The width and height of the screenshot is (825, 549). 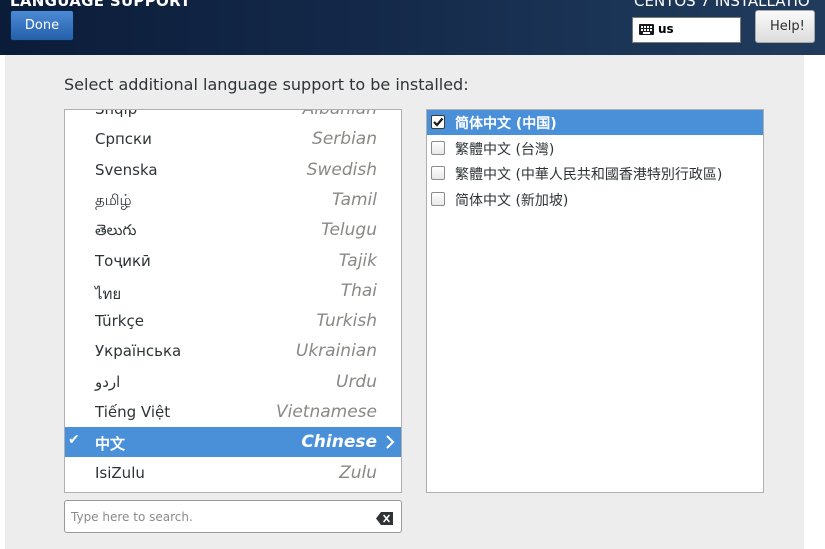 I want to click on language-row: Türkçe Turkish, so click(x=233, y=321).